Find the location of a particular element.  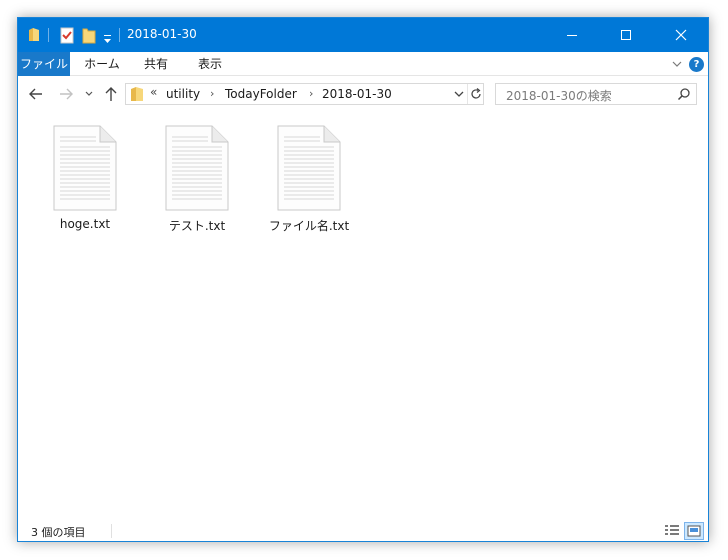

tab-file: ファイル is located at coordinates (44, 64).